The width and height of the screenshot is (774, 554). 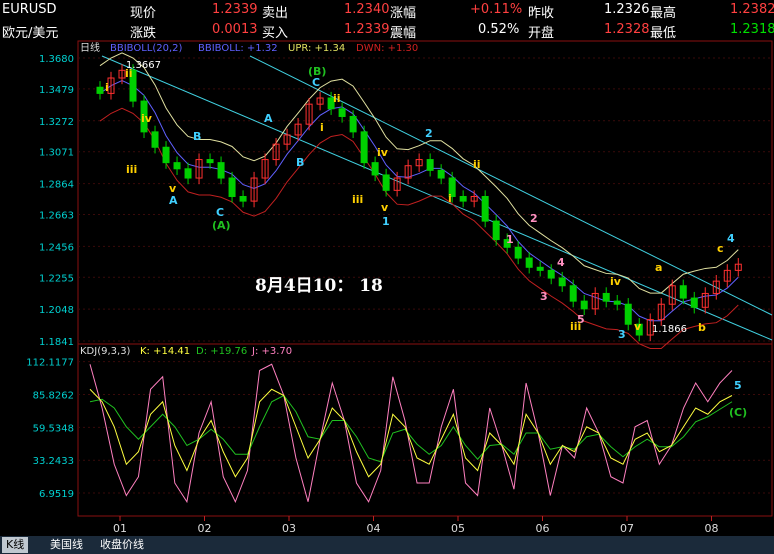 I want to click on label-amplitude: 震幅, so click(x=403, y=33).